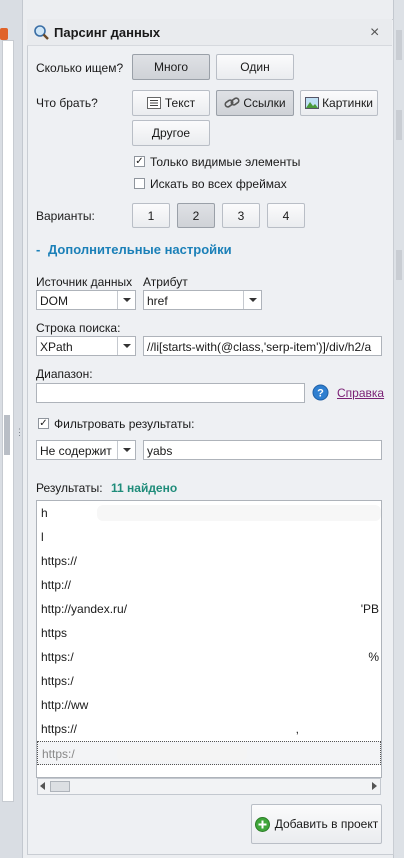 This screenshot has height=858, width=404. Describe the element at coordinates (4, 34) in the screenshot. I see `warning-icon` at that location.